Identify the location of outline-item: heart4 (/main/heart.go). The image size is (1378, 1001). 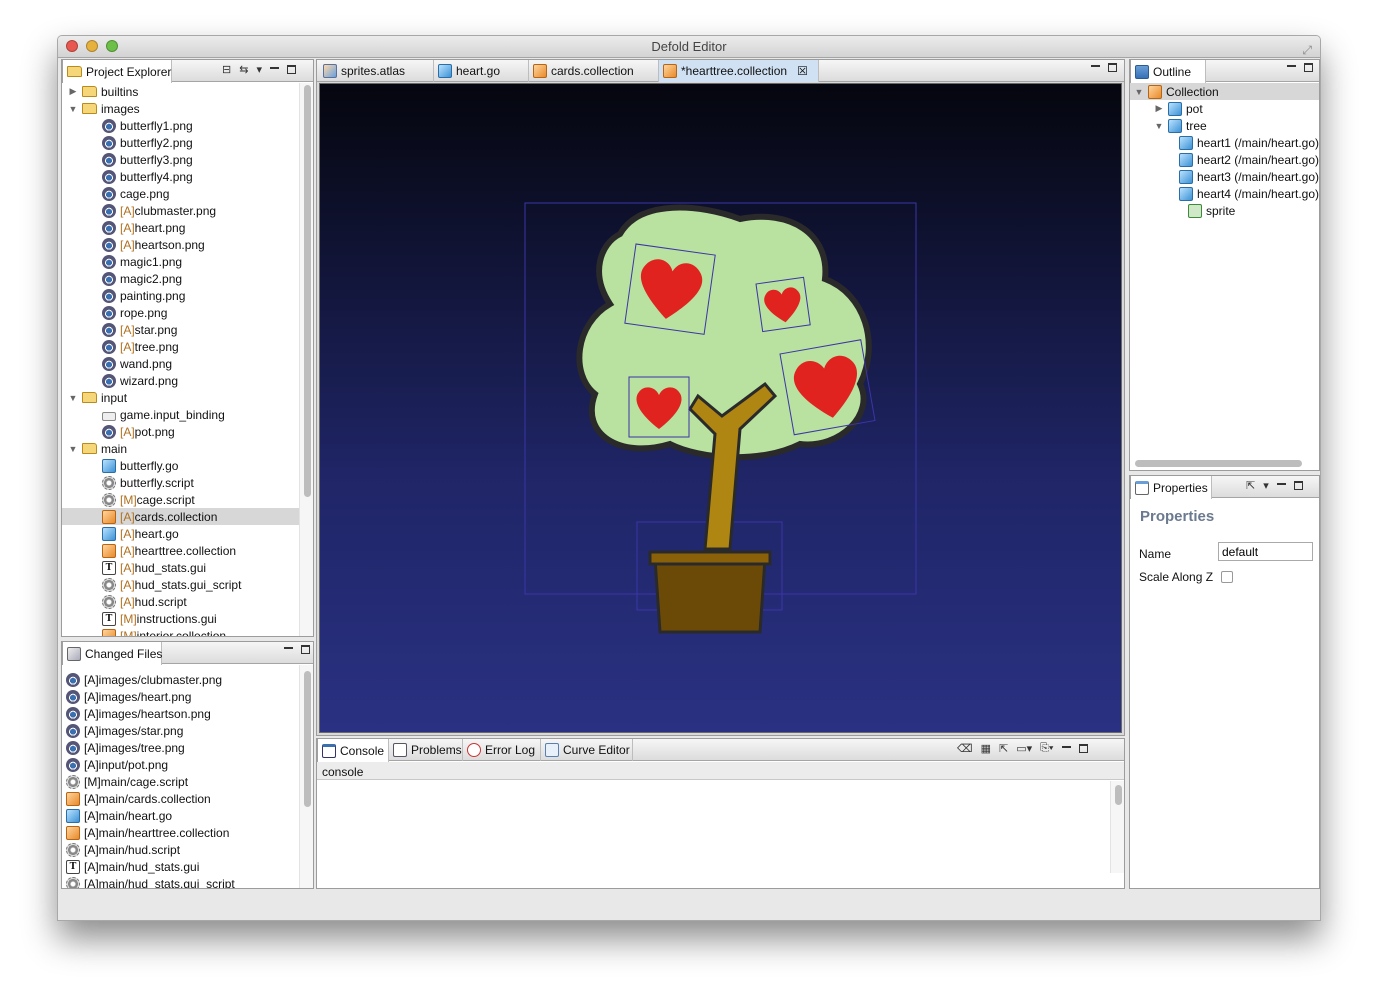
(1224, 193).